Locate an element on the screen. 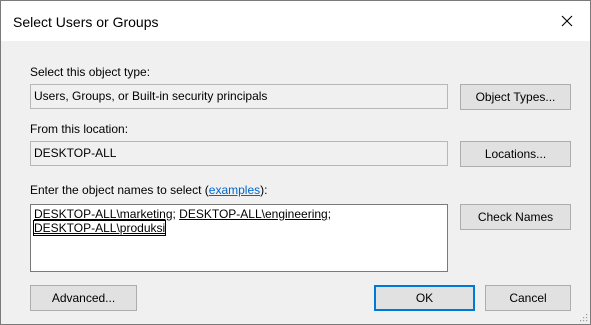 Image resolution: width=591 pixels, height=325 pixels. dialog-title: Select Users or Groups is located at coordinates (86, 22).